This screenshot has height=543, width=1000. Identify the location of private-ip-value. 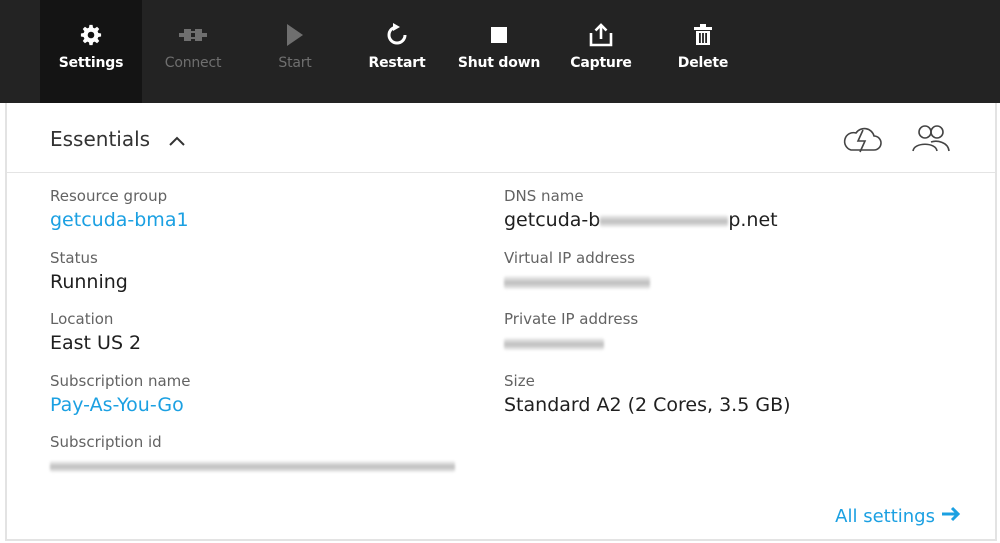
(734, 343).